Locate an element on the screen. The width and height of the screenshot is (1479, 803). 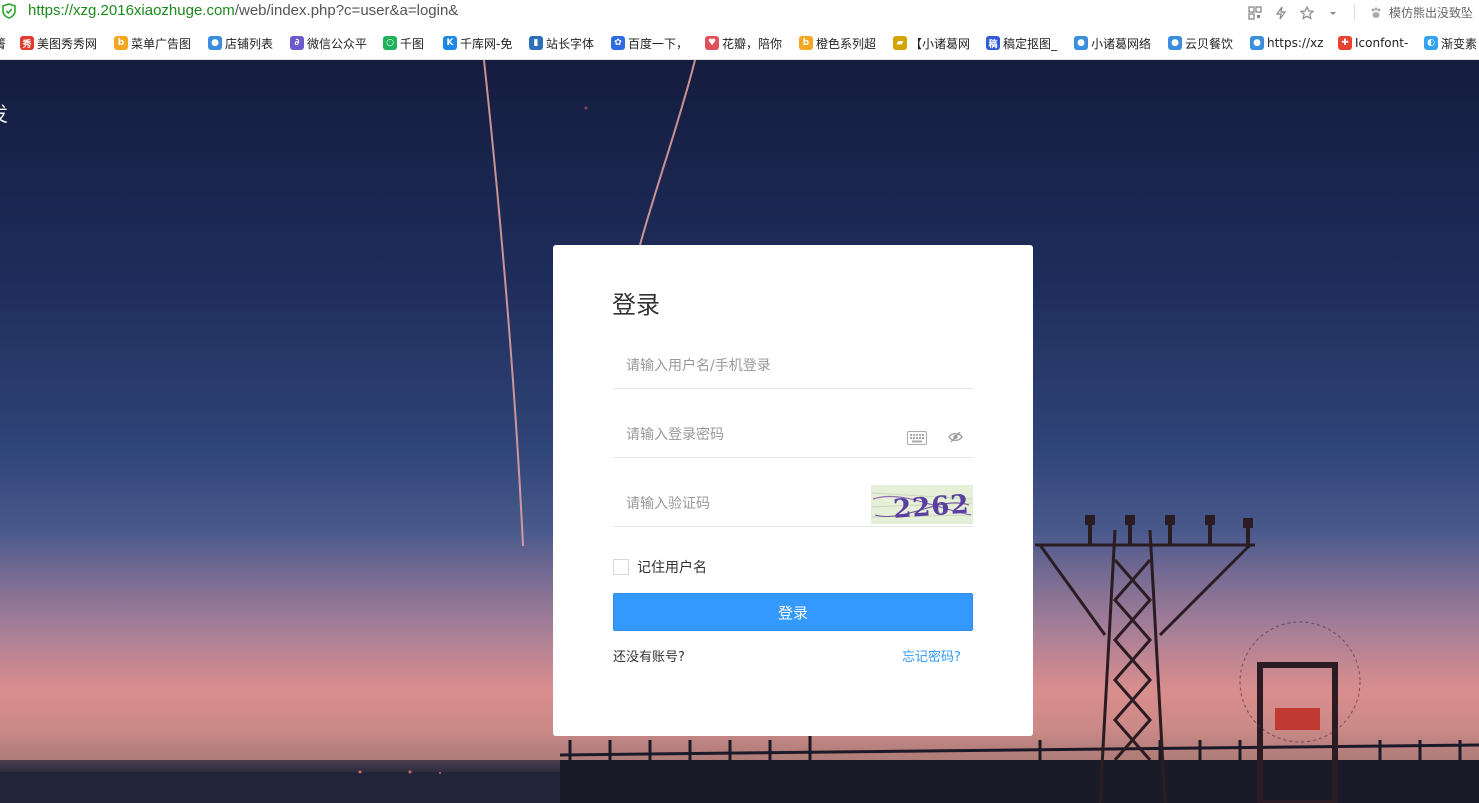
keyboard-icon is located at coordinates (917, 438).